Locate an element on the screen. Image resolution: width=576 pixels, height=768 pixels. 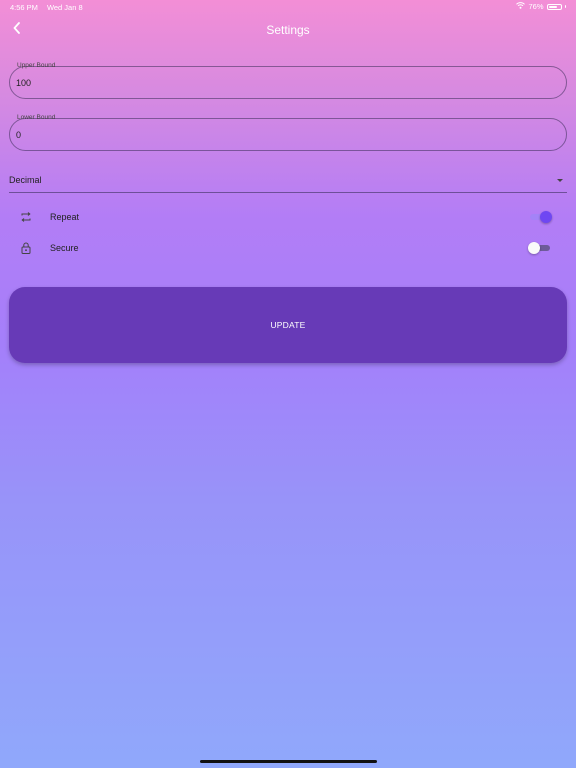
secure-switch is located at coordinates (540, 248).